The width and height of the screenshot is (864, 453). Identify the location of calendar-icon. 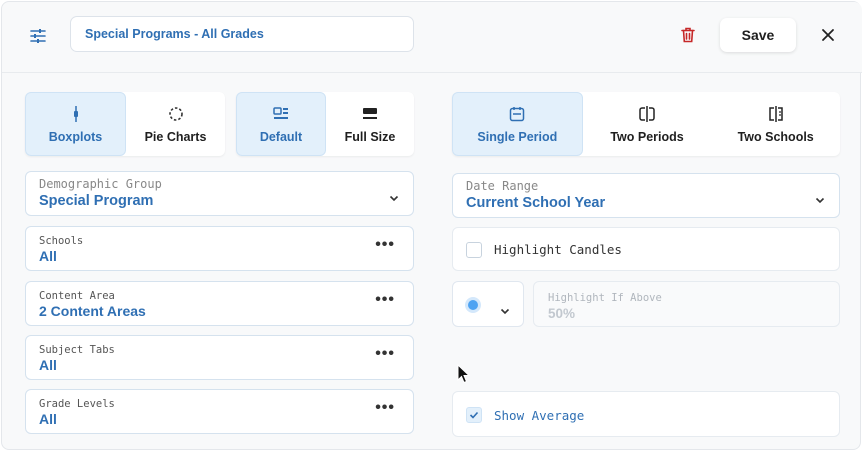
(517, 114).